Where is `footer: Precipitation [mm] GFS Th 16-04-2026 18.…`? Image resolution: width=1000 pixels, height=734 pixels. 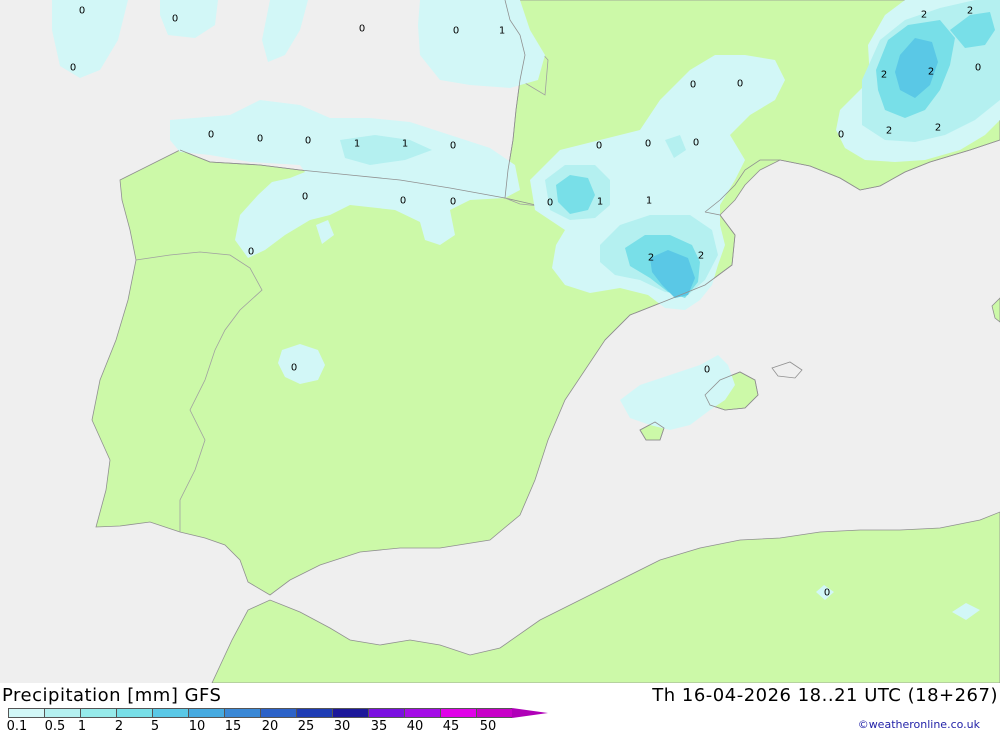
footer: Precipitation [mm] GFS Th 16-04-2026 18.… is located at coordinates (500, 708).